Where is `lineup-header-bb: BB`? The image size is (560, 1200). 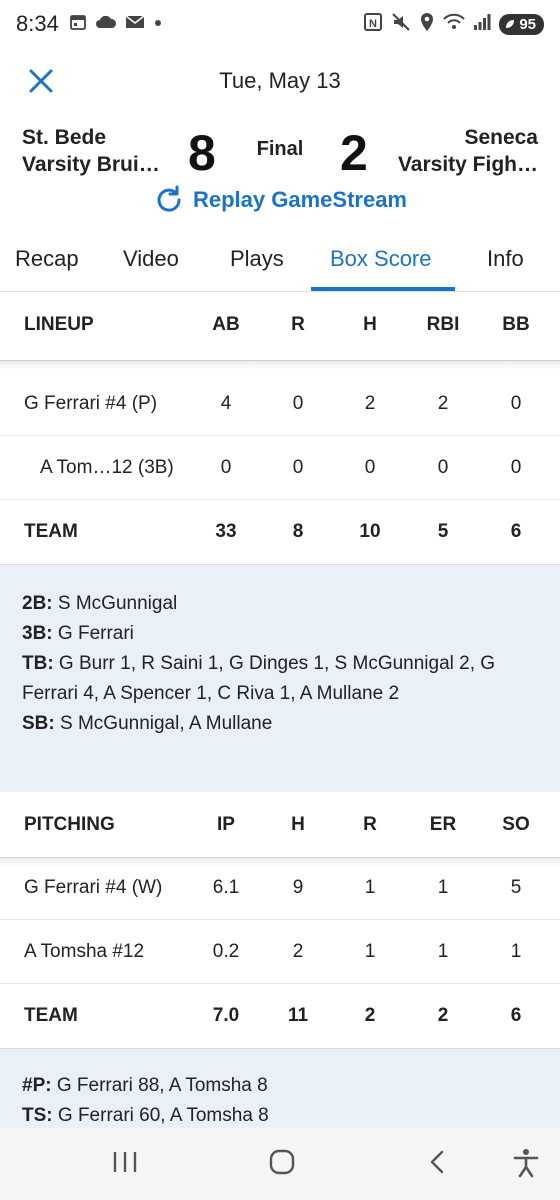
lineup-header-bb: BB is located at coordinates (516, 324).